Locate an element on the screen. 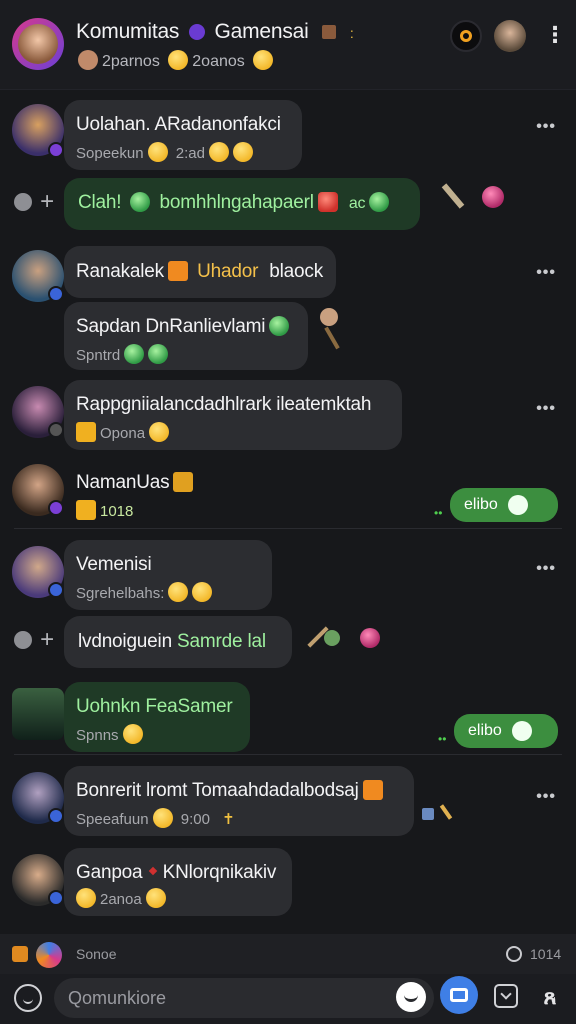 The width and height of the screenshot is (576, 1024). message-author: Ganpoa KNlorqnikakiv is located at coordinates (176, 872).